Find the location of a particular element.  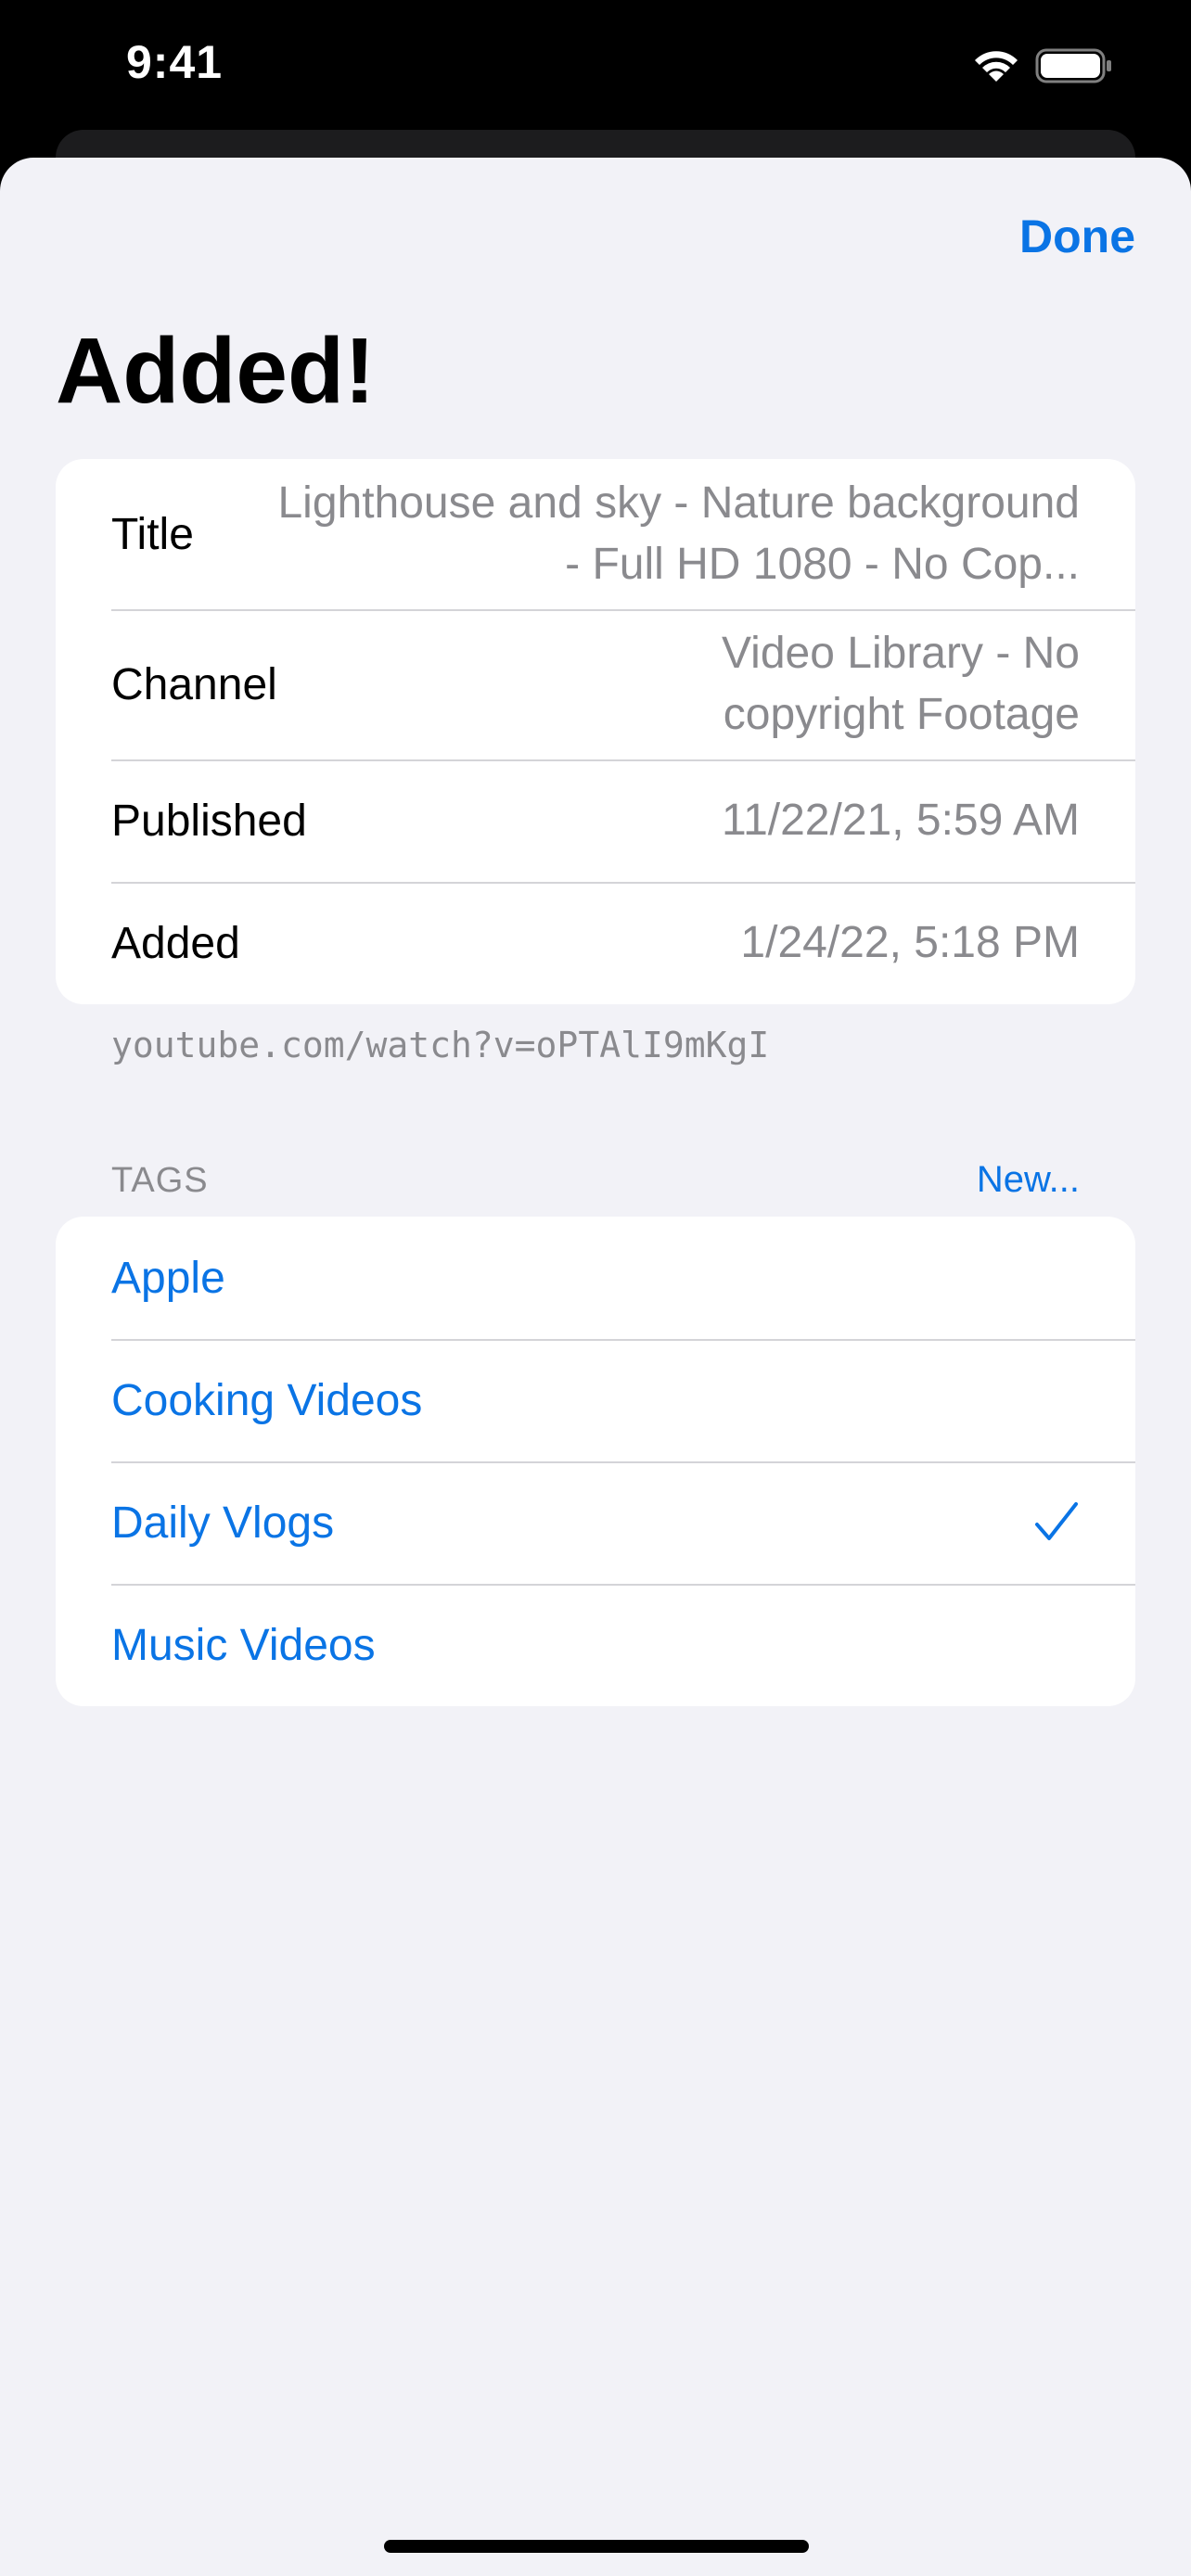

status-bar: 9:41 is located at coordinates (595, 65).